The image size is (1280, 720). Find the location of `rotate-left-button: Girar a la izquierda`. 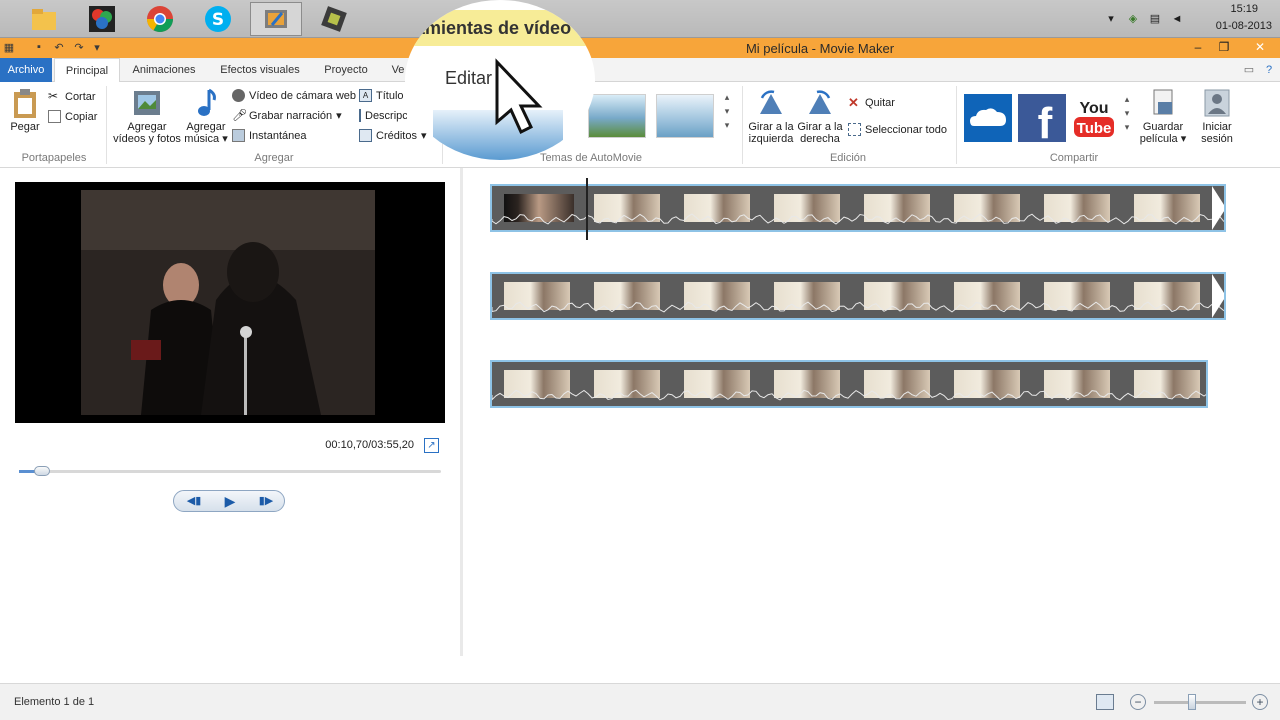

rotate-left-button: Girar a la izquierda is located at coordinates (771, 116).